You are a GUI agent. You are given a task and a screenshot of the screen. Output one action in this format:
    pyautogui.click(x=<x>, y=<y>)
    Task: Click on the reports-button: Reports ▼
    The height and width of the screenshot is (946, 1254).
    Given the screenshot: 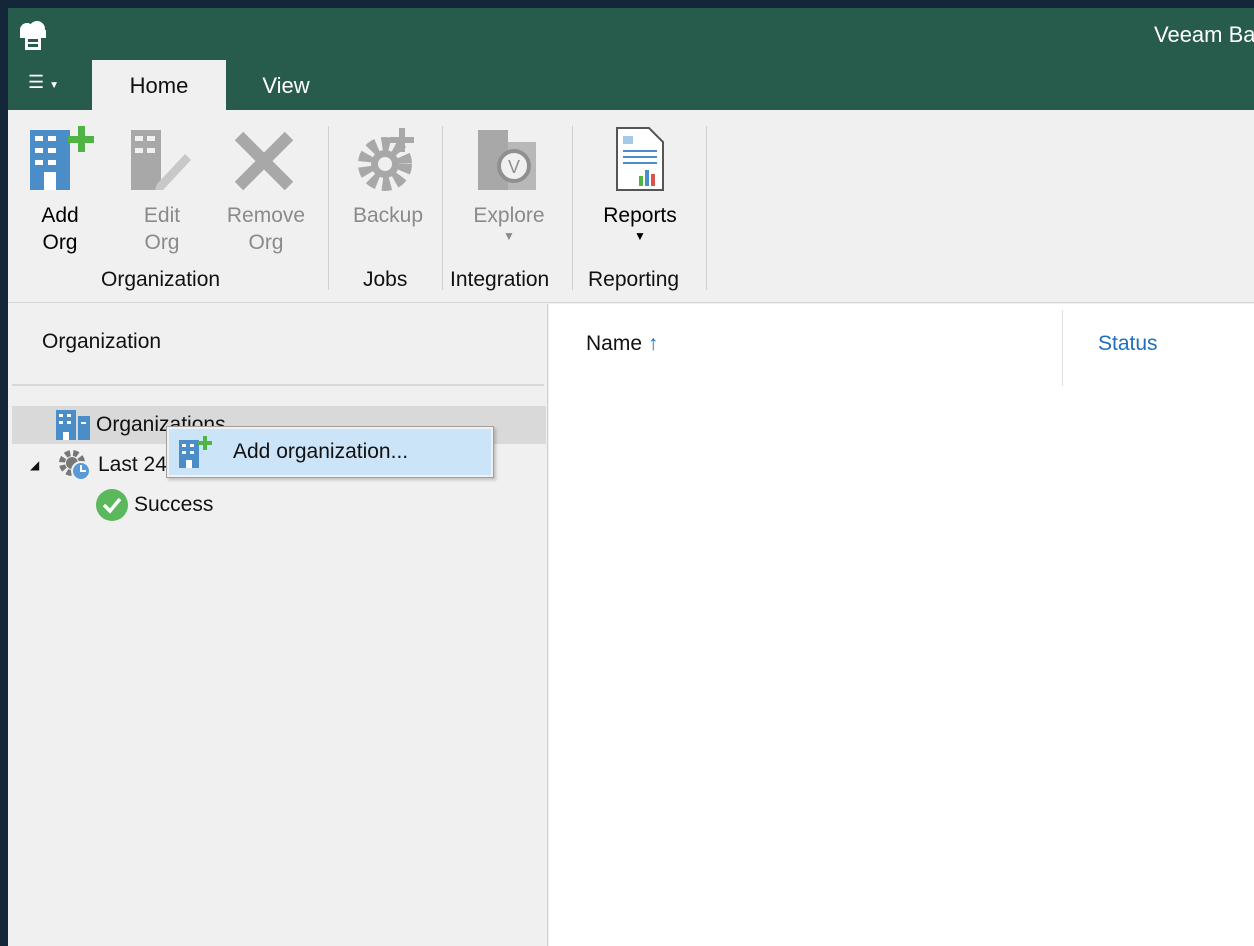 What is the action you would take?
    pyautogui.click(x=640, y=184)
    